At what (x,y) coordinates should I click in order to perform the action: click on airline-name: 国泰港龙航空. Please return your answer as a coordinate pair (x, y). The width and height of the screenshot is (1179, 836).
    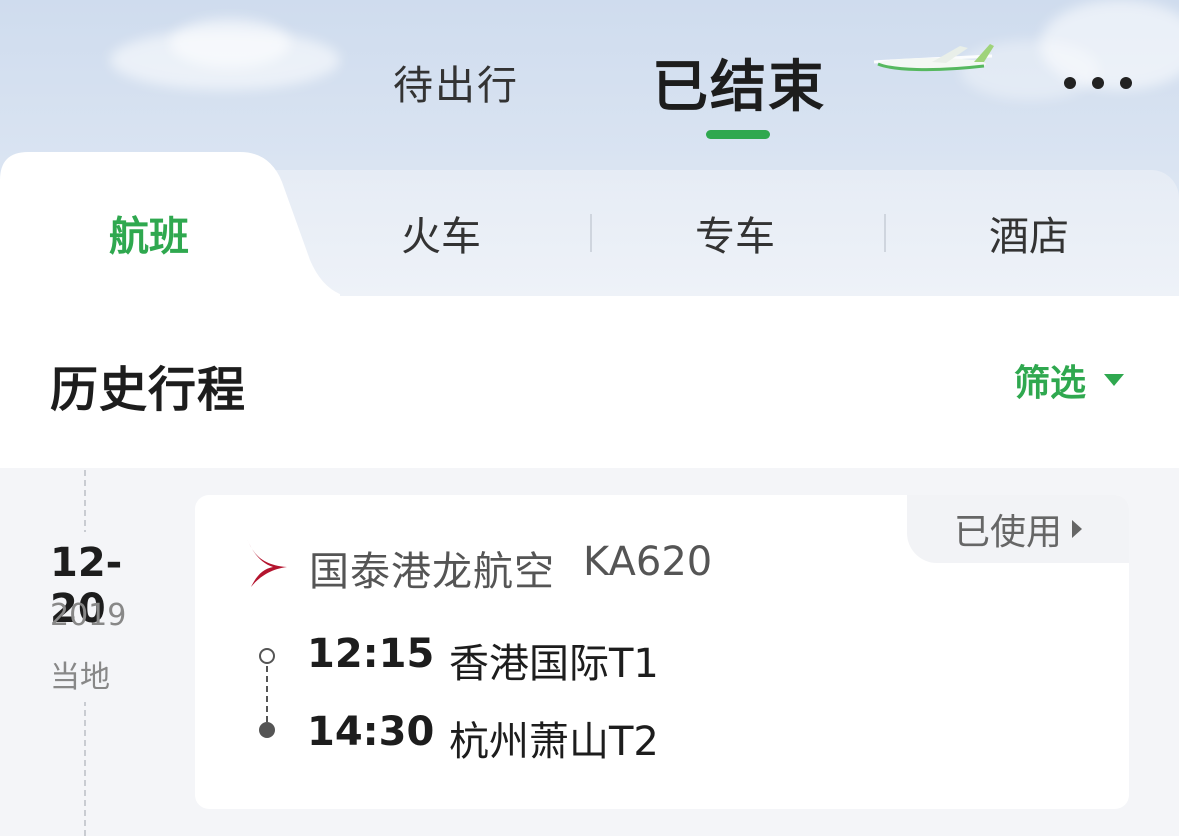
    Looking at the image, I should click on (432, 572).